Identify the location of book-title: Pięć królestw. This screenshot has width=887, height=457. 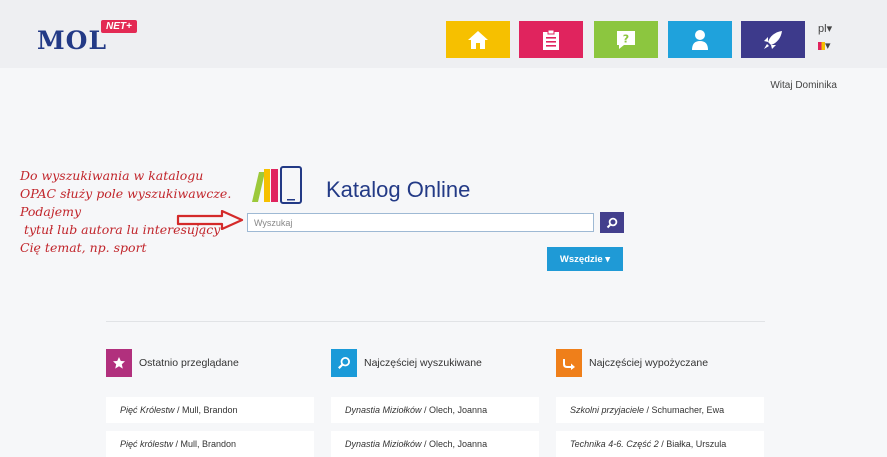
(147, 444).